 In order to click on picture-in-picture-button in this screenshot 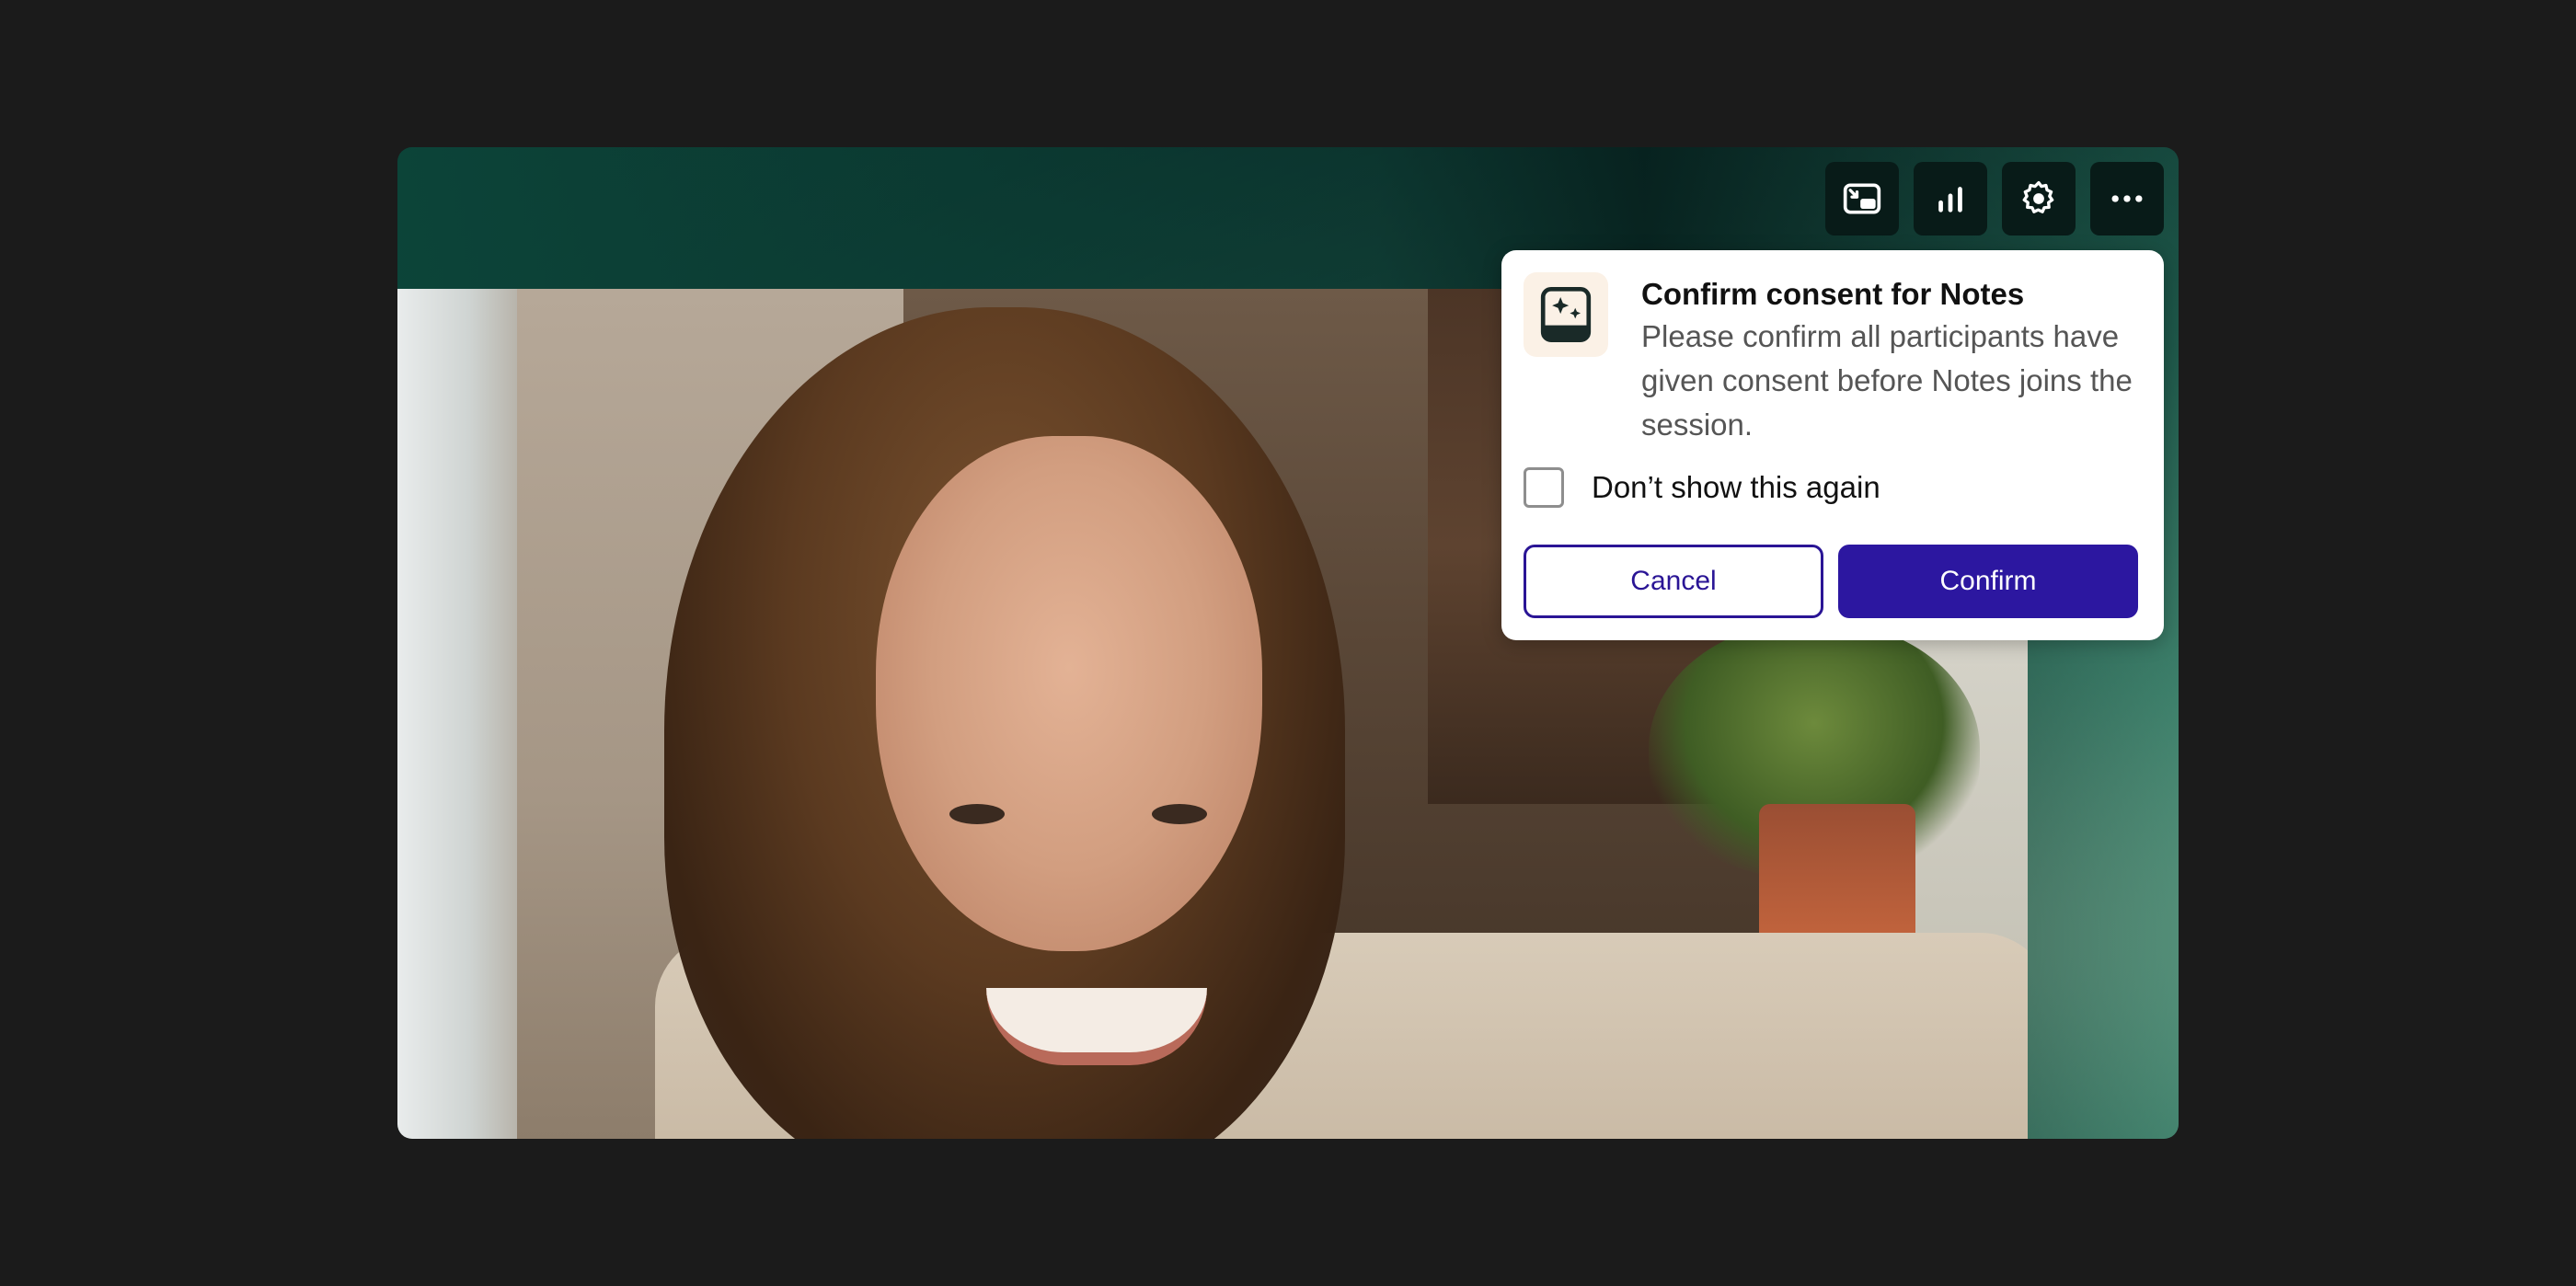, I will do `click(1862, 198)`.